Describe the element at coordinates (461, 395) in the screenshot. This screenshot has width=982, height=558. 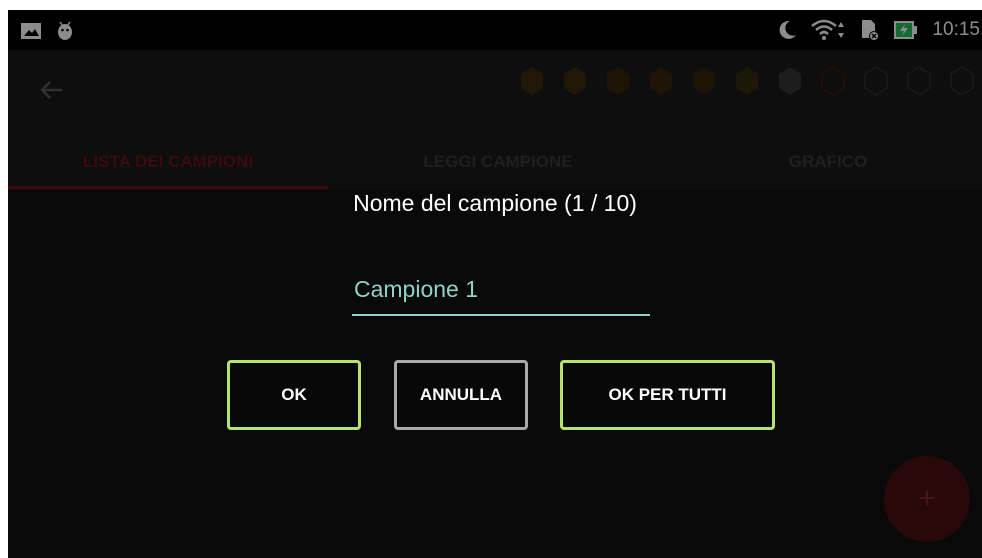
I see `cancel-button: ANNULLA` at that location.